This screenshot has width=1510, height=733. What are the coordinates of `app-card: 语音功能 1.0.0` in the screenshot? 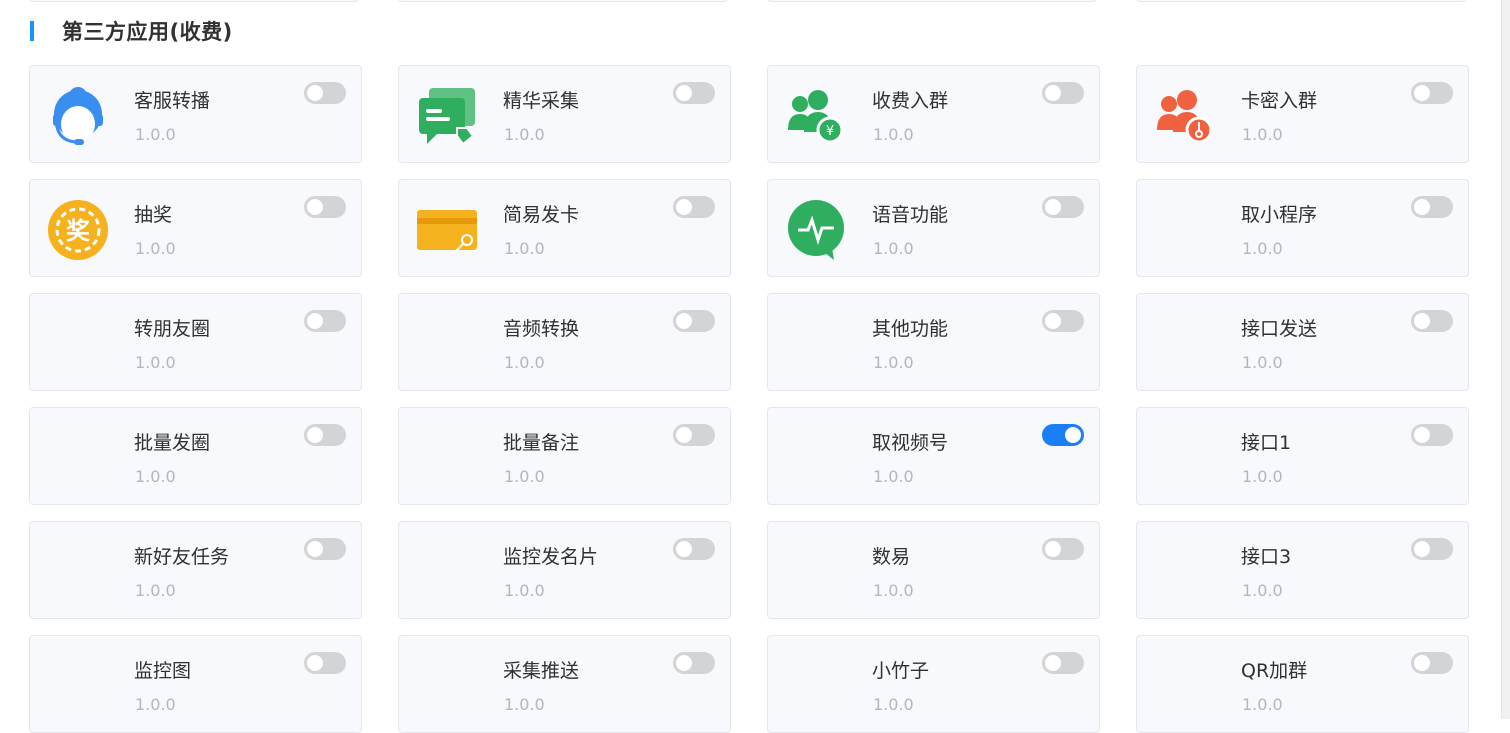 It's located at (933, 228).